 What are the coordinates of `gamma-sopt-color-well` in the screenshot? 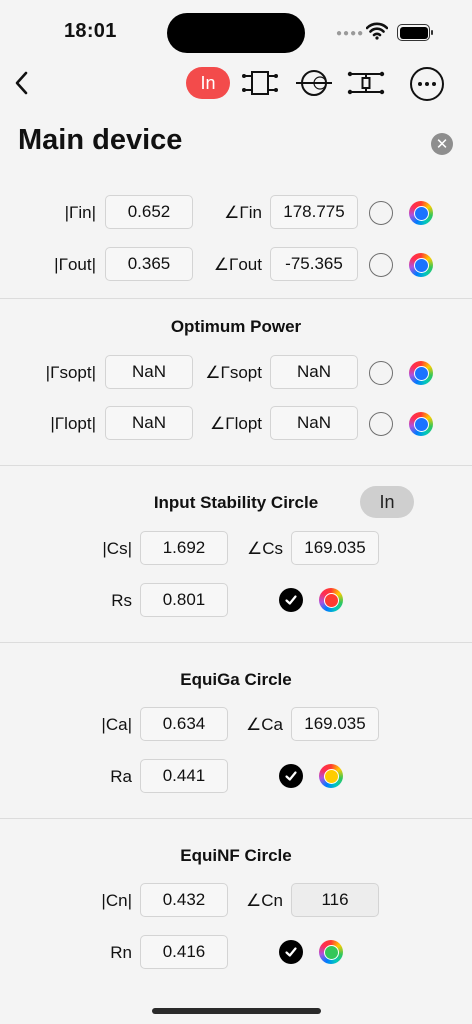 It's located at (421, 373).